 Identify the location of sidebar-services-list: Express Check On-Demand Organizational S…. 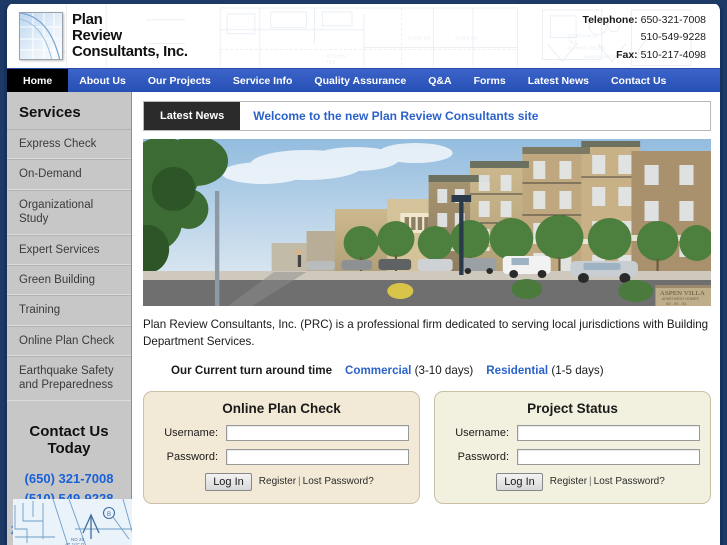
(69, 265).